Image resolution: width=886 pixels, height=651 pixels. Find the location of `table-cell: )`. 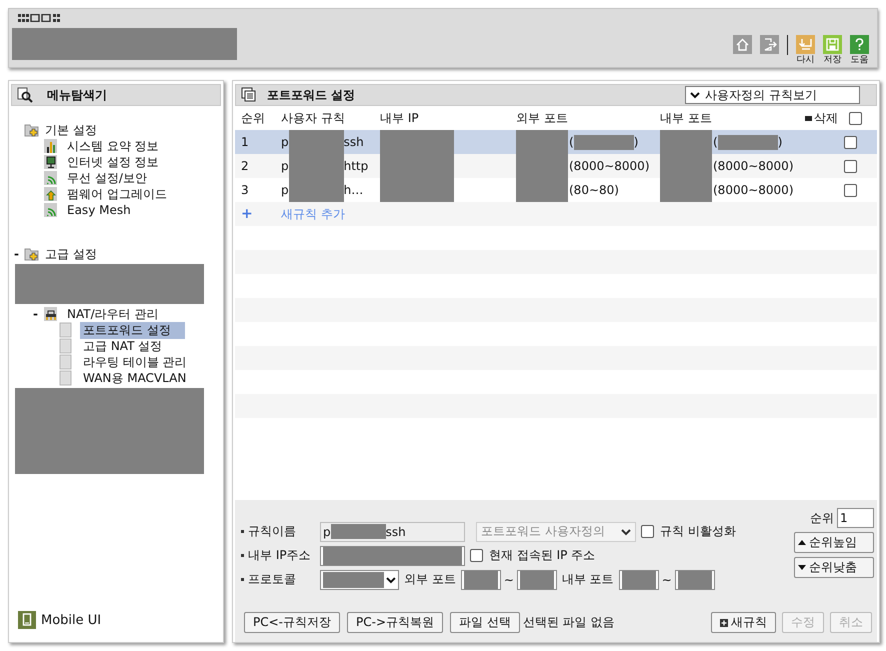

table-cell: ) is located at coordinates (780, 142).